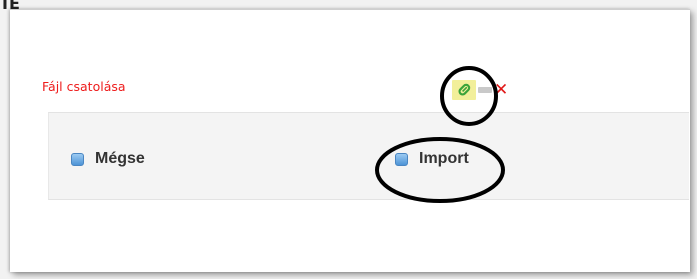 The image size is (697, 279). Describe the element at coordinates (120, 158) in the screenshot. I see `cancel-button-label: Mégse` at that location.